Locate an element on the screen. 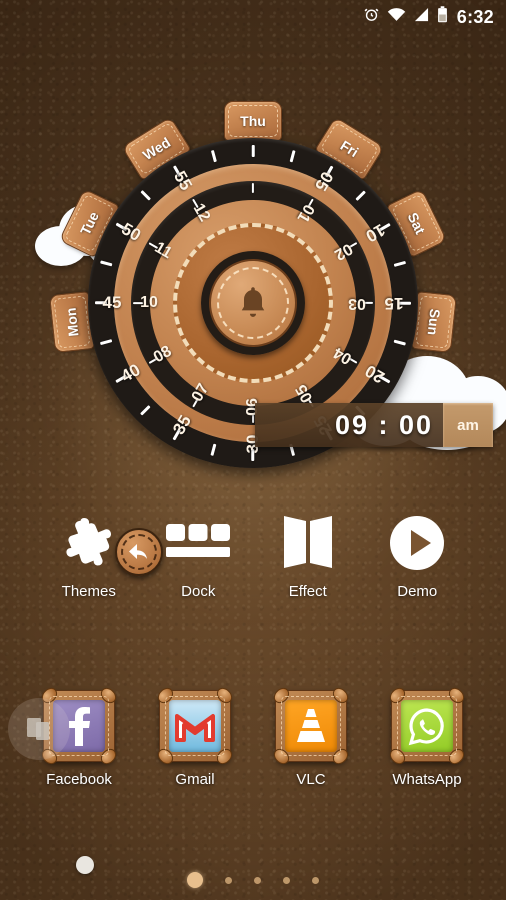 This screenshot has width=506, height=900. day-tab-label: Sun is located at coordinates (434, 322).